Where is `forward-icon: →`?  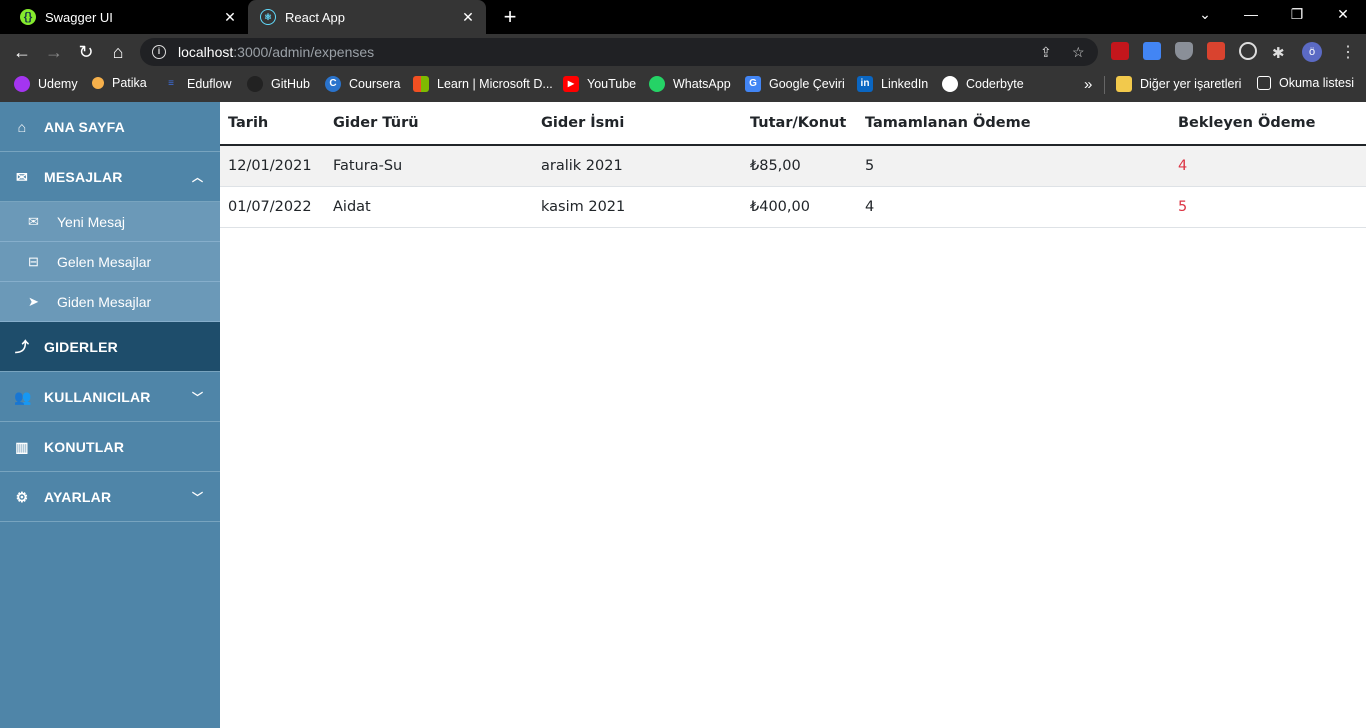 forward-icon: → is located at coordinates (54, 52).